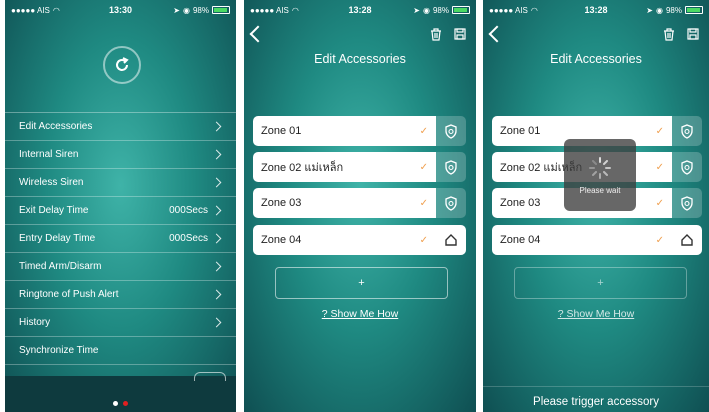 The height and width of the screenshot is (412, 709). Describe the element at coordinates (520, 203) in the screenshot. I see `zone-name: Zone 03` at that location.